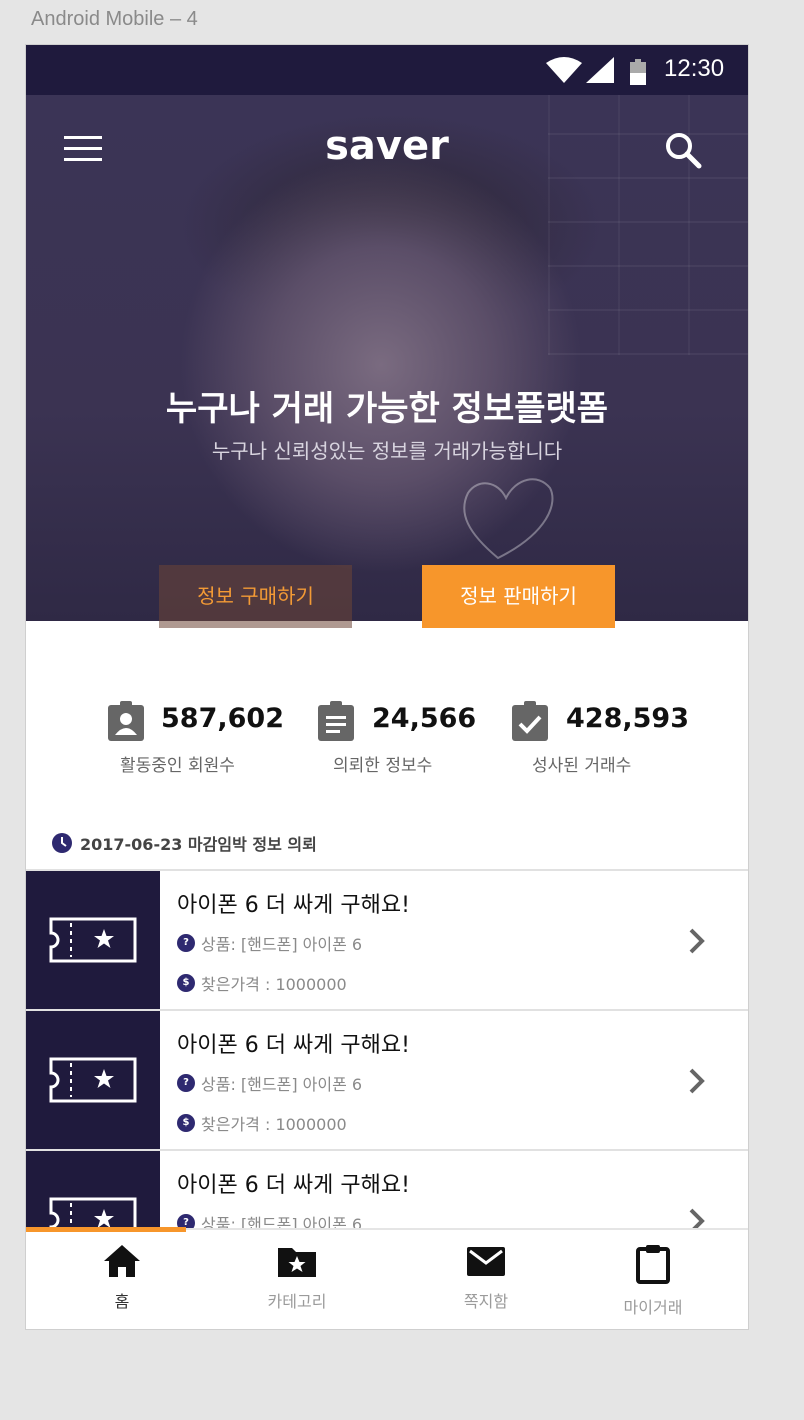  Describe the element at coordinates (62, 843) in the screenshot. I see `clock-icon` at that location.